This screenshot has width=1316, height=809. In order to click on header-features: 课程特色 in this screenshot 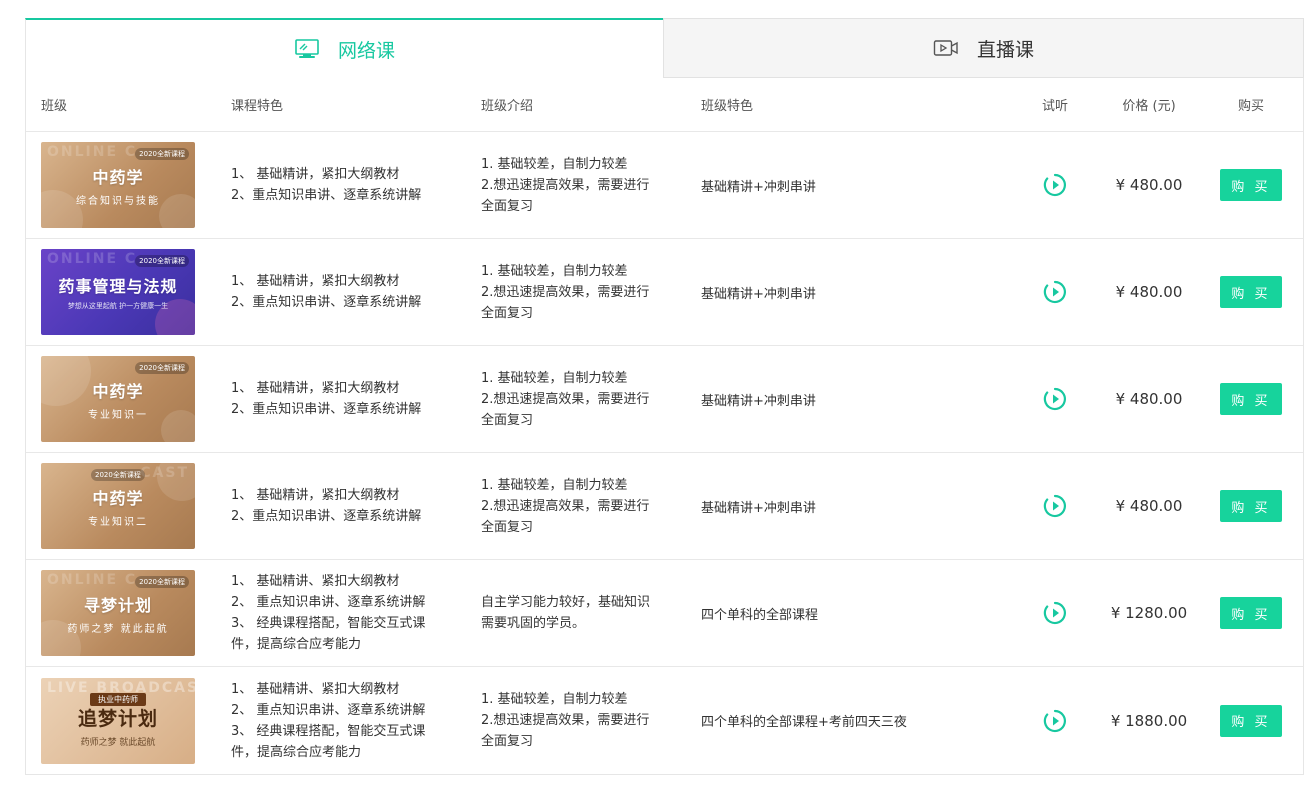, I will do `click(257, 106)`.